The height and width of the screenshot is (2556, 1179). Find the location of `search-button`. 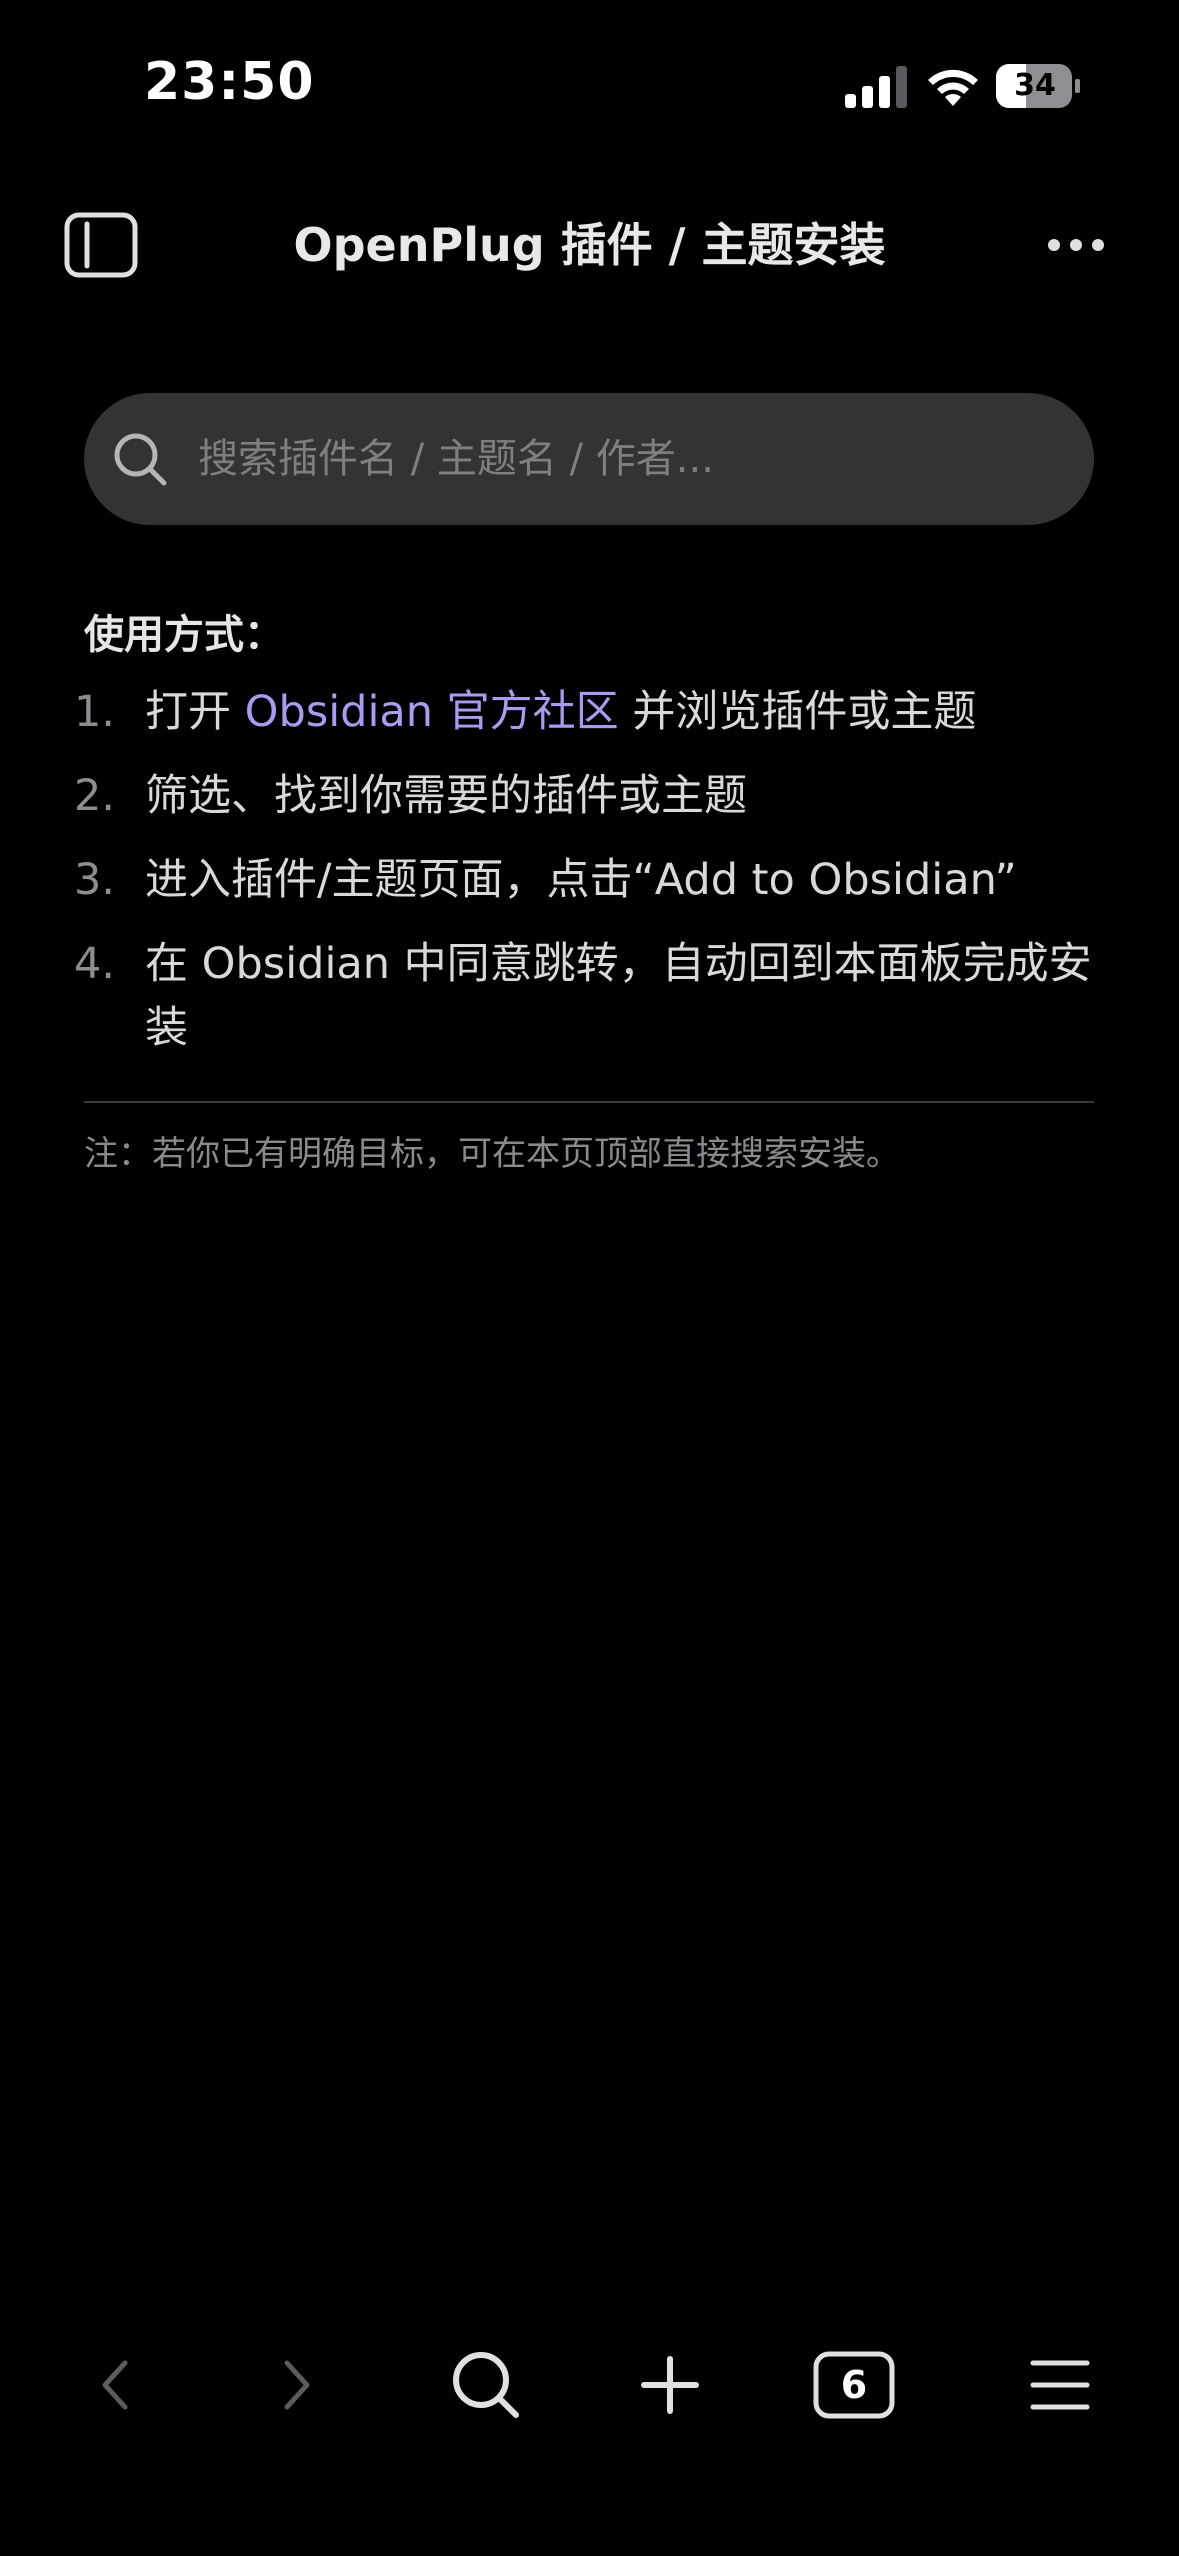

search-button is located at coordinates (486, 2385).